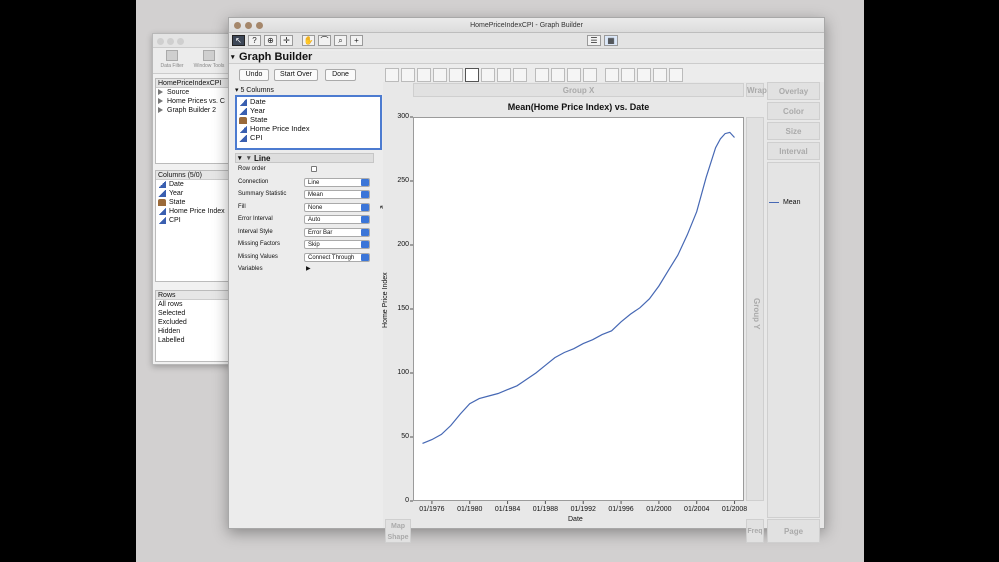  What do you see at coordinates (270, 40) in the screenshot?
I see `crosshair-icon: ⊕` at bounding box center [270, 40].